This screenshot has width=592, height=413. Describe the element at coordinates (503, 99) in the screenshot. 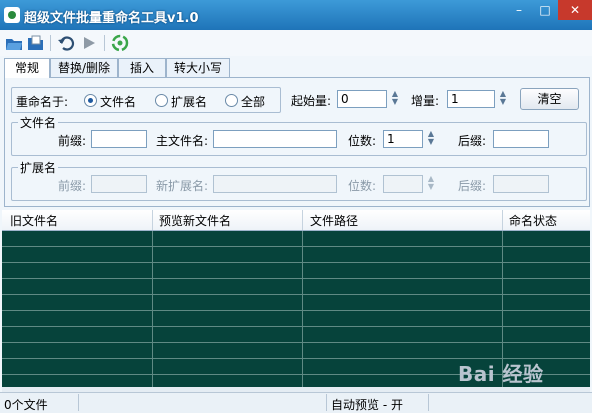

I see `step-value-spinner: ▲ ▼` at that location.